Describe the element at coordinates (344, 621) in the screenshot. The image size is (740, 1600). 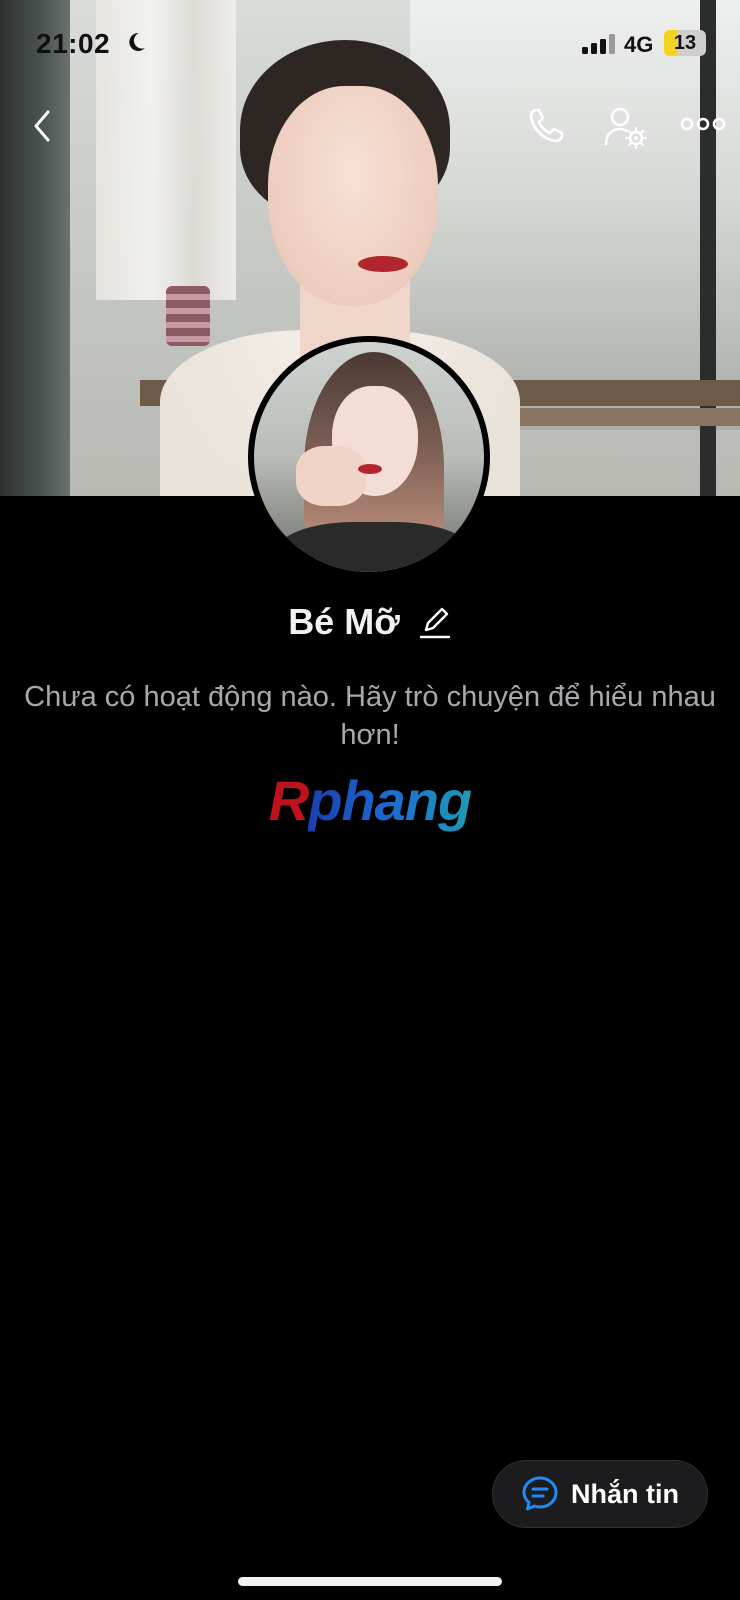
I see `profile-name: Bé Mỡ` at that location.